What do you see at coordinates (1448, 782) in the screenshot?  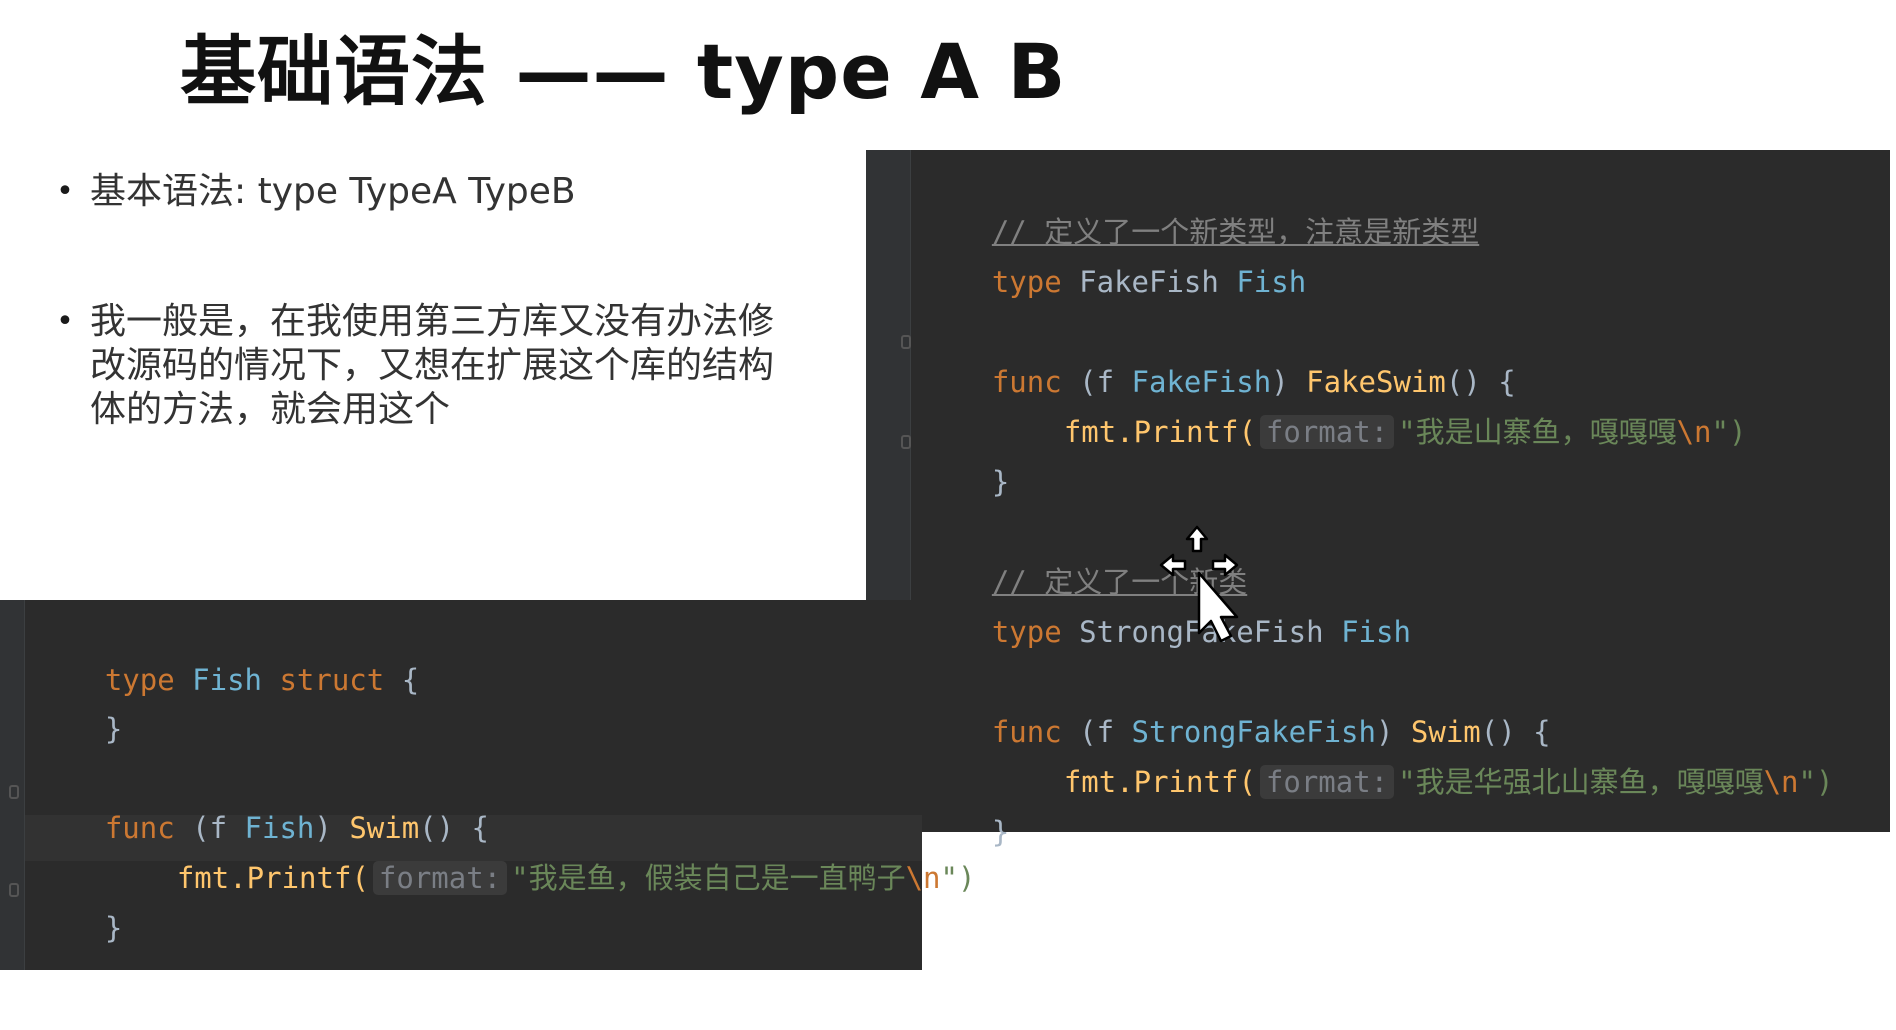 I see `code-line: fmt.Printf(format: "我是华强北山寨鱼，嘎嘎嘎\n")` at bounding box center [1448, 782].